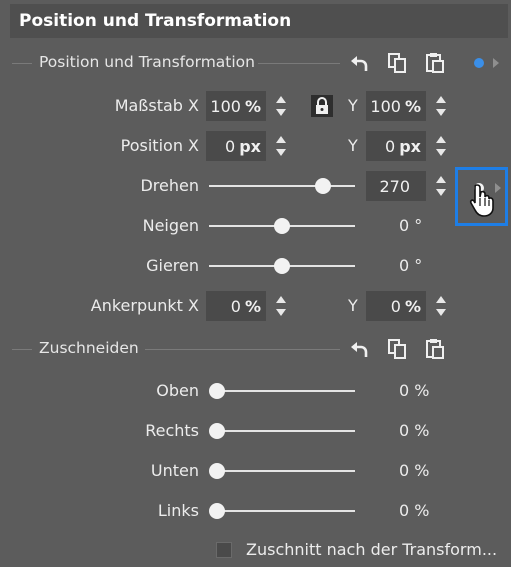  I want to click on crop-bottom-value: 0 %, so click(414, 470).